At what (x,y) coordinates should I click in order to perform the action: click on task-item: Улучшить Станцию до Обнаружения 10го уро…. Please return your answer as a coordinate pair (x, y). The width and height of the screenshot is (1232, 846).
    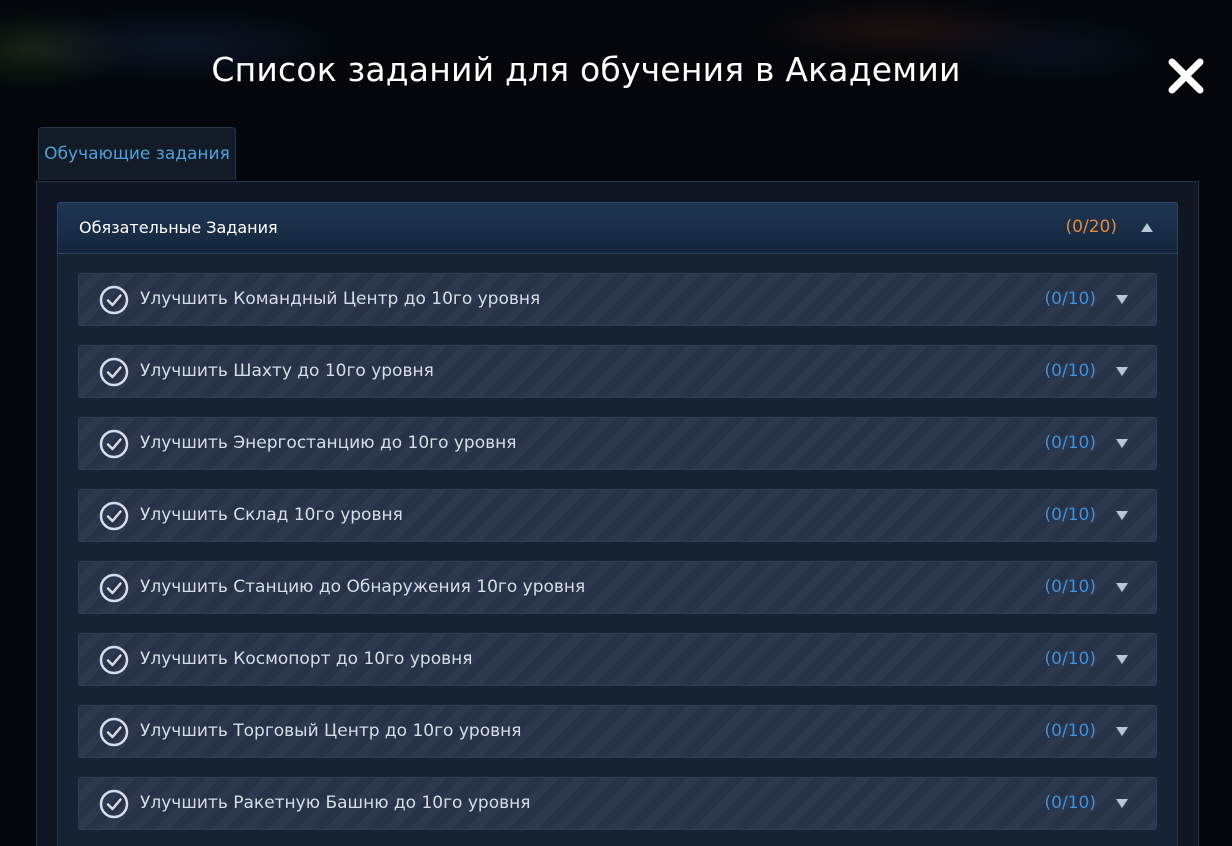
    Looking at the image, I should click on (617, 587).